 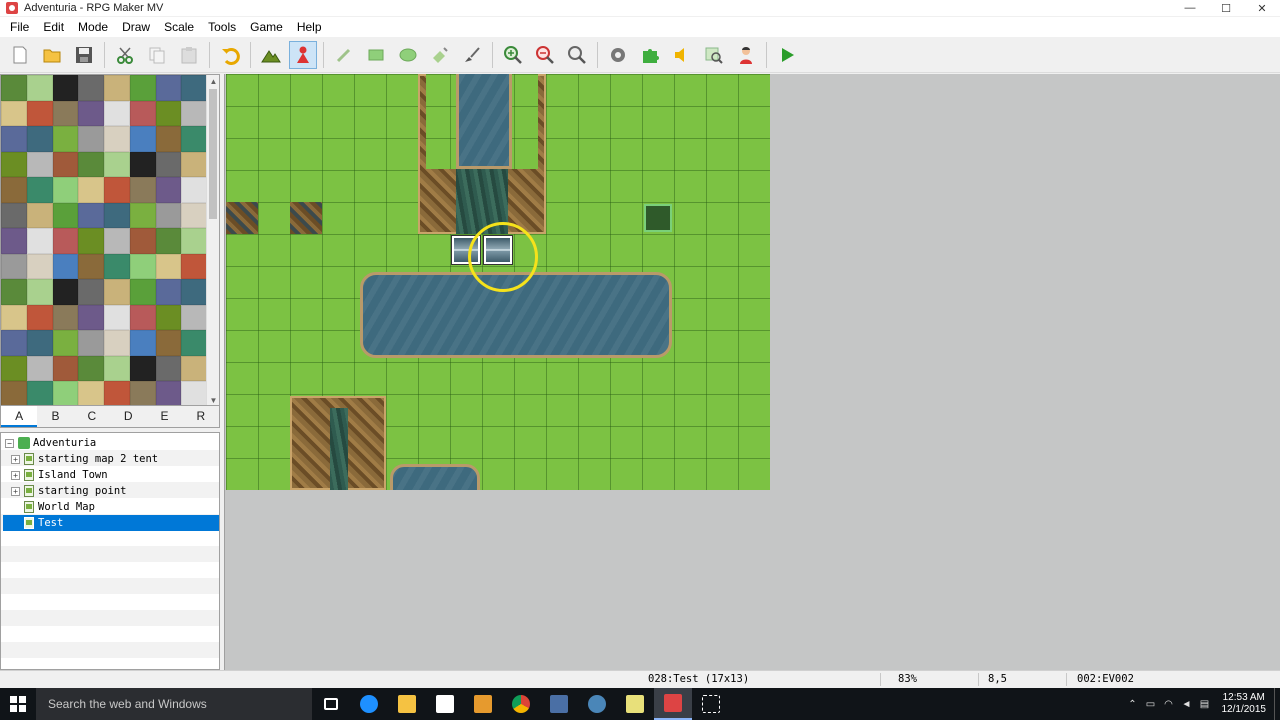 What do you see at coordinates (212, 240) in the screenshot?
I see `tileset-scrollbar: ▲ ▼` at bounding box center [212, 240].